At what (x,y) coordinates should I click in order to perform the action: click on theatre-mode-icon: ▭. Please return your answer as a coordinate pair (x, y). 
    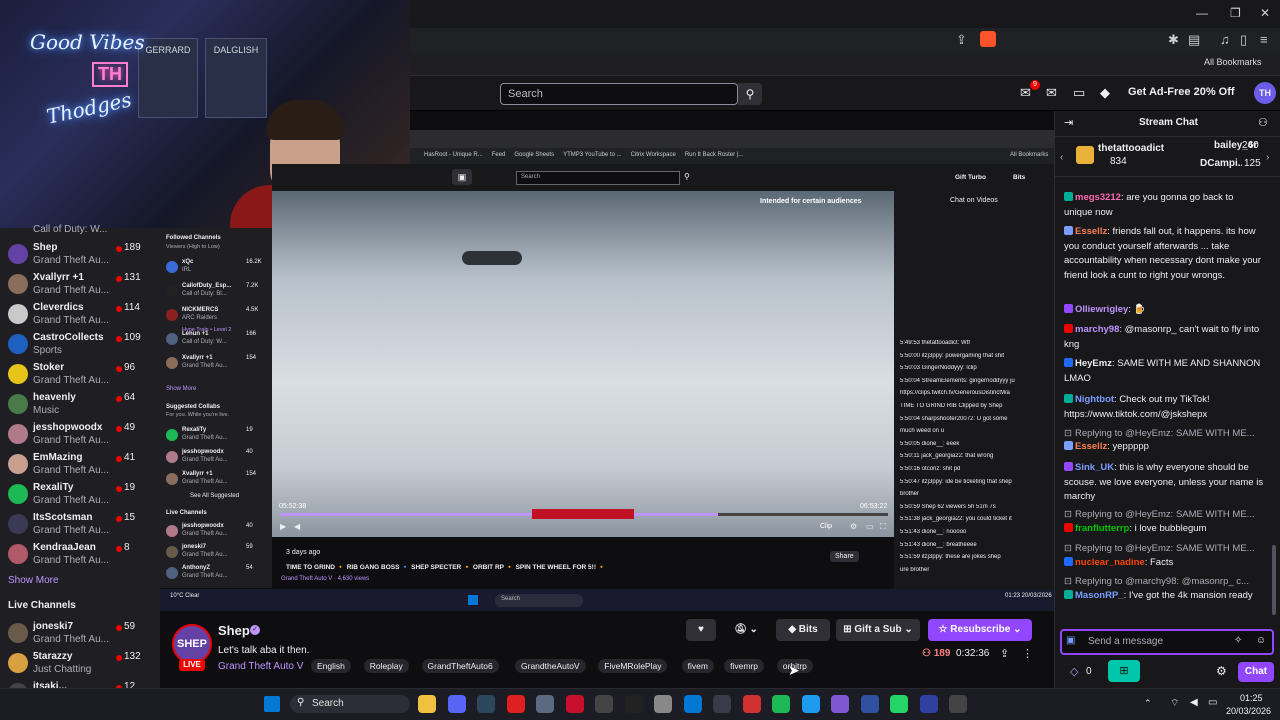
    Looking at the image, I should click on (870, 526).